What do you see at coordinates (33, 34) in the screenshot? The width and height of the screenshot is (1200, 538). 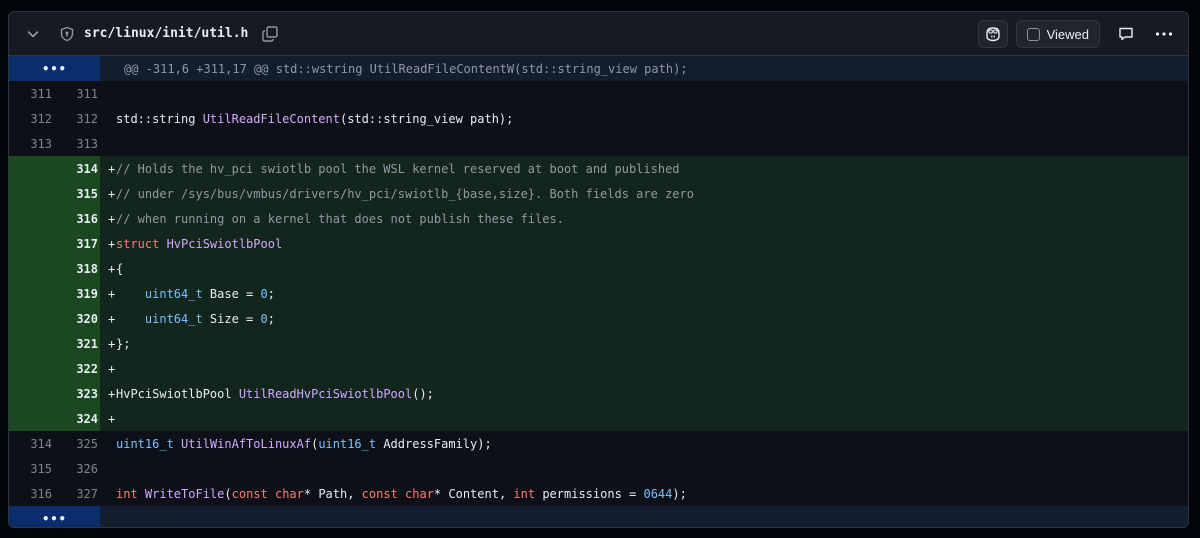 I see `chevron-down-icon` at bounding box center [33, 34].